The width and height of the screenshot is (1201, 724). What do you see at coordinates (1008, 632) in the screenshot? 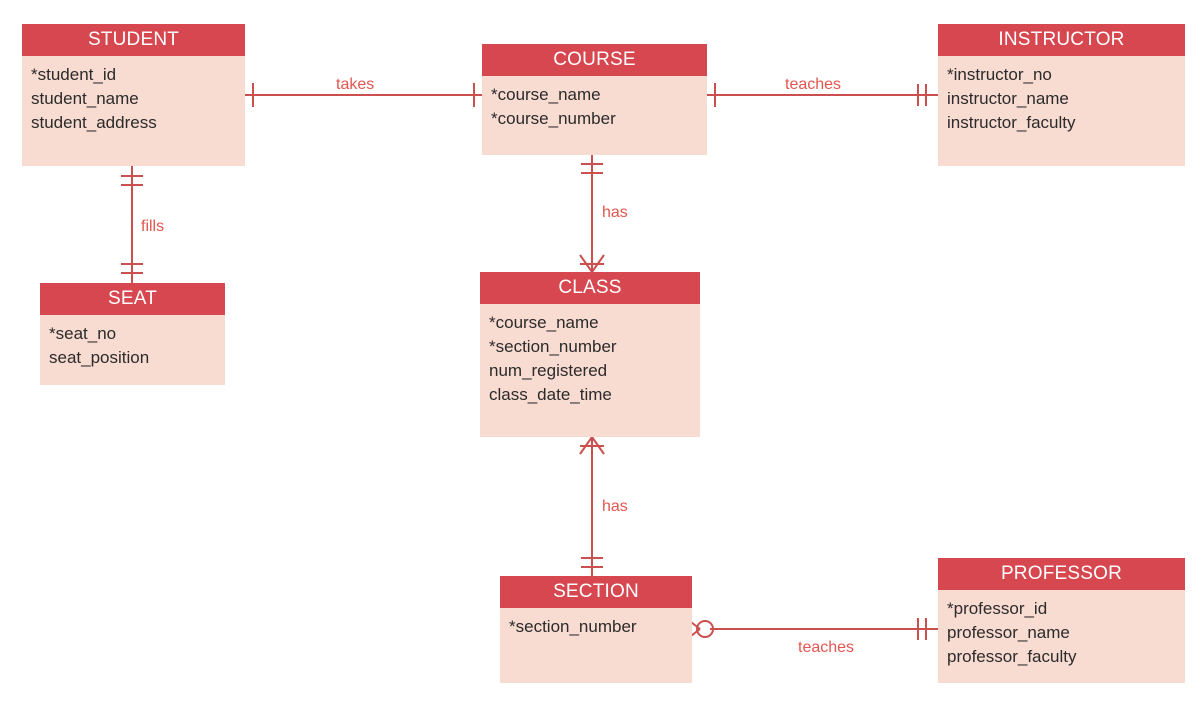
I see `attribute: professor_name` at bounding box center [1008, 632].